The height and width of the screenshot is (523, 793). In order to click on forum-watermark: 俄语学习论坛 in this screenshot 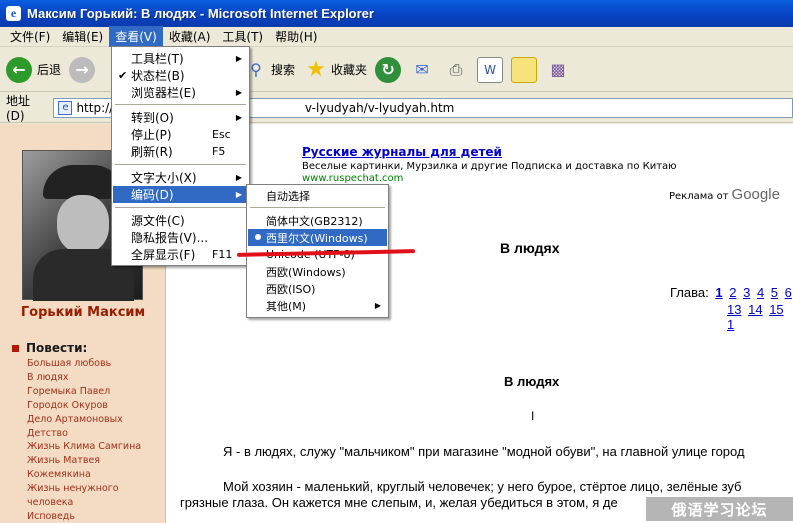, I will do `click(719, 509)`.